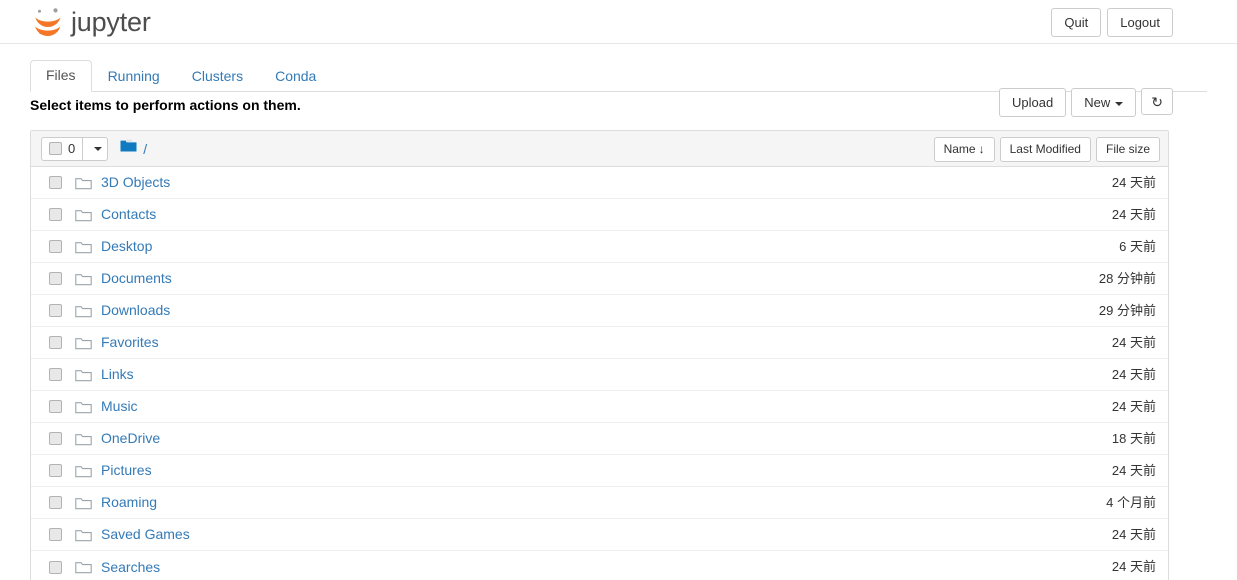 The height and width of the screenshot is (580, 1237). I want to click on brand-title: jupyter, so click(111, 21).